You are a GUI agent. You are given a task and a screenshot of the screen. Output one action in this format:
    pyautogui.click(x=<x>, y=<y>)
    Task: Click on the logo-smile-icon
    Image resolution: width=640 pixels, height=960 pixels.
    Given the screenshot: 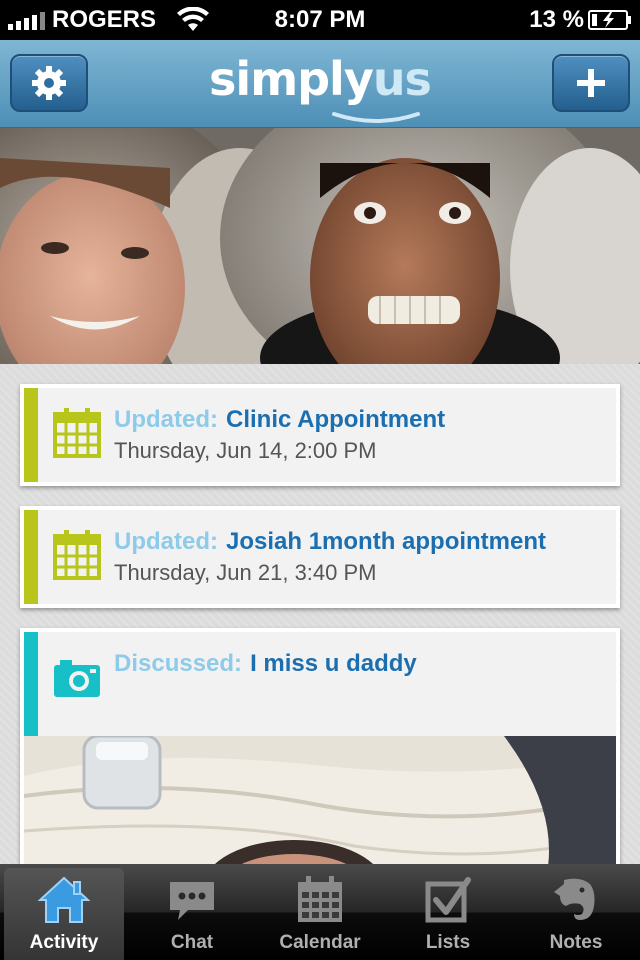 What is the action you would take?
    pyautogui.click(x=376, y=117)
    